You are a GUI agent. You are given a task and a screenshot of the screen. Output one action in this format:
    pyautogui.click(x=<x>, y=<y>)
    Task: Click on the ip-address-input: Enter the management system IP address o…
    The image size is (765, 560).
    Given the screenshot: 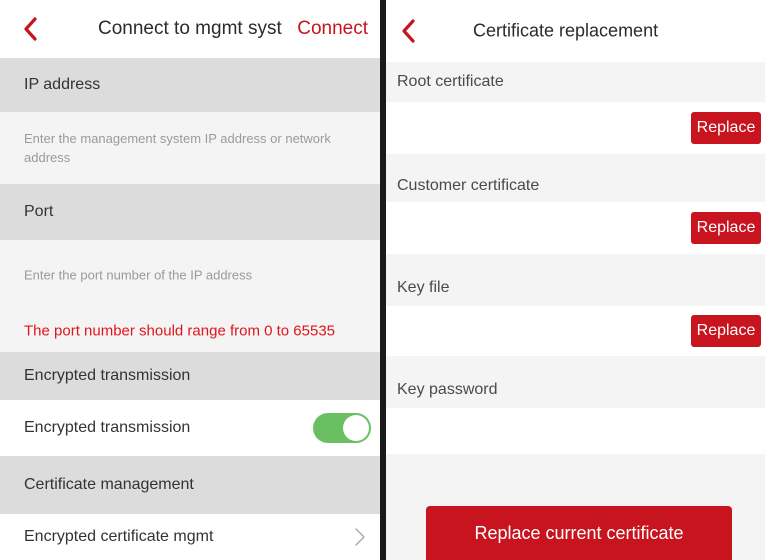 What is the action you would take?
    pyautogui.click(x=190, y=148)
    